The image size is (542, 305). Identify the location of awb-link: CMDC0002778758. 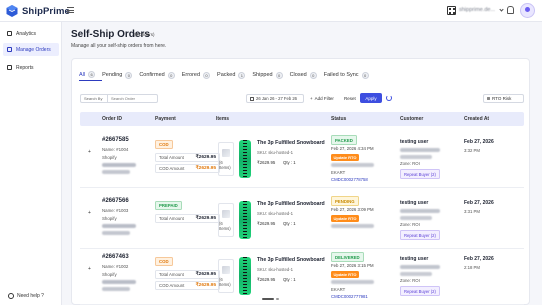
(349, 179).